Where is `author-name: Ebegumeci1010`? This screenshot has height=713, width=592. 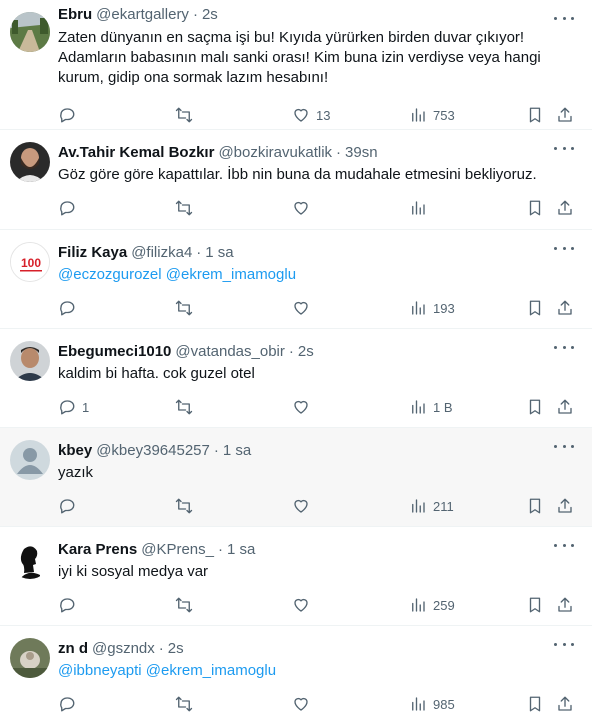
author-name: Ebegumeci1010 is located at coordinates (114, 352).